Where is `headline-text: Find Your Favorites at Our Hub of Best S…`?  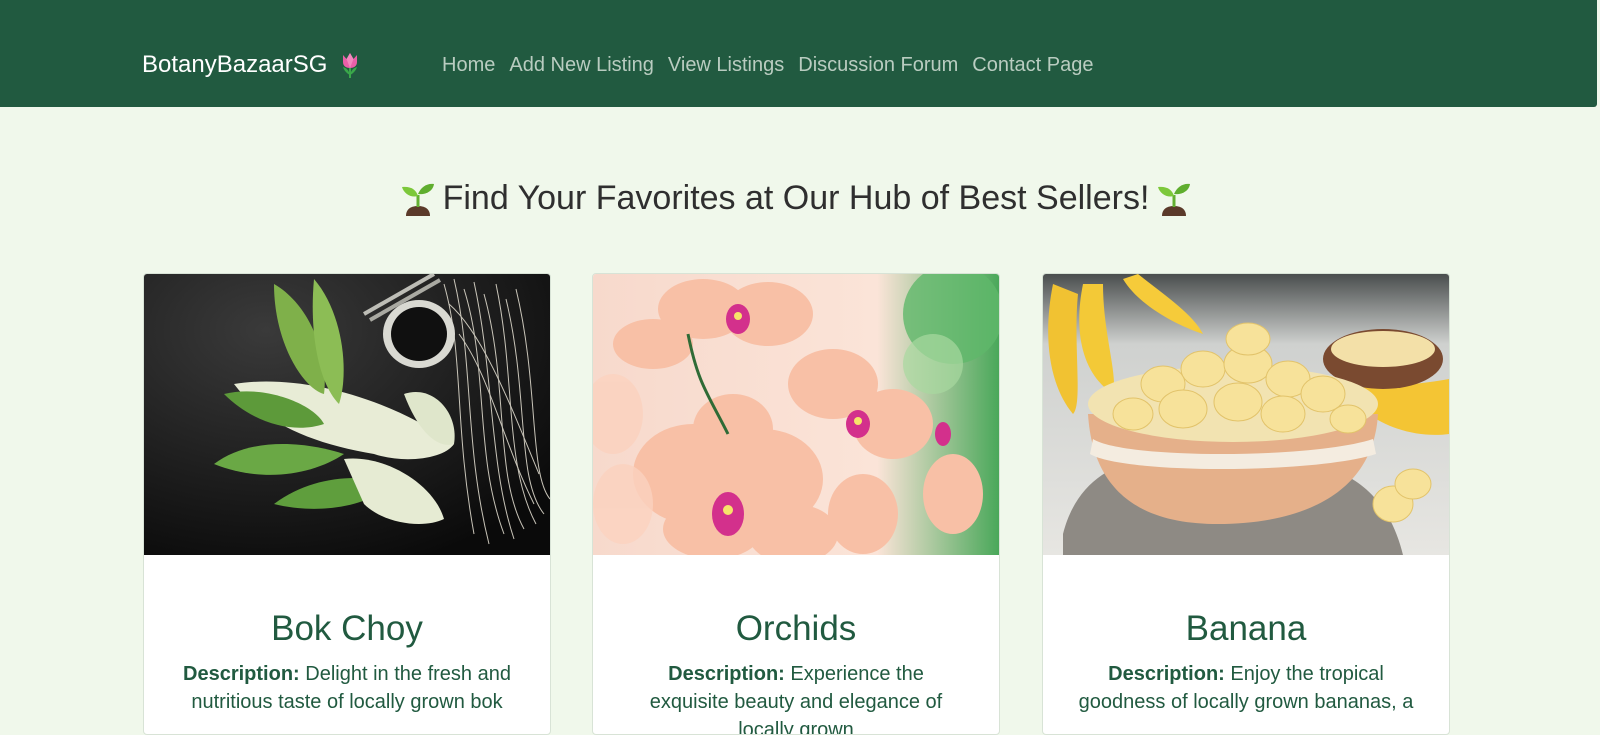 headline-text: Find Your Favorites at Our Hub of Best S… is located at coordinates (796, 198).